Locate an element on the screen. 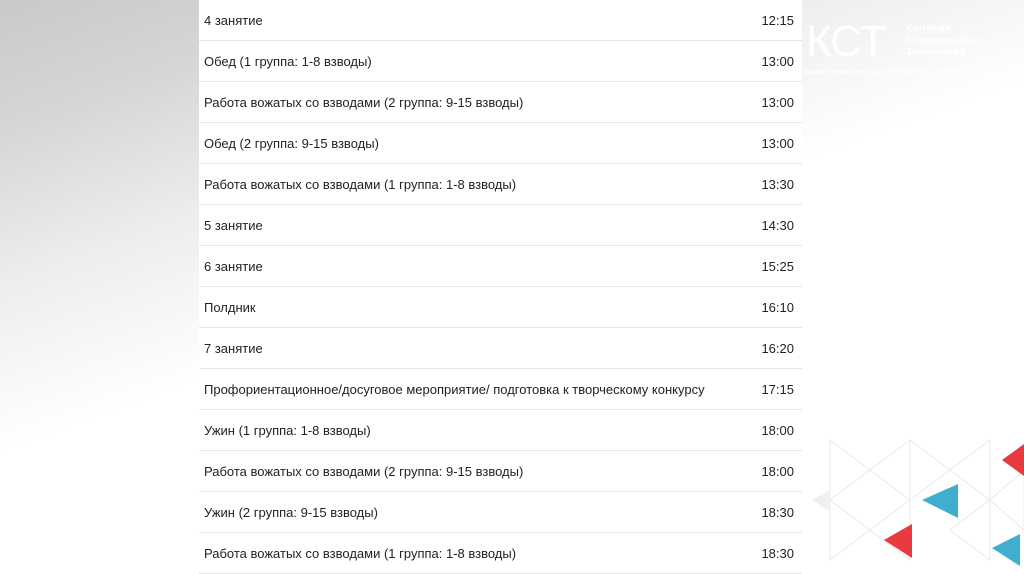 This screenshot has height=574, width=1024. activity-time: 12:15 is located at coordinates (777, 20).